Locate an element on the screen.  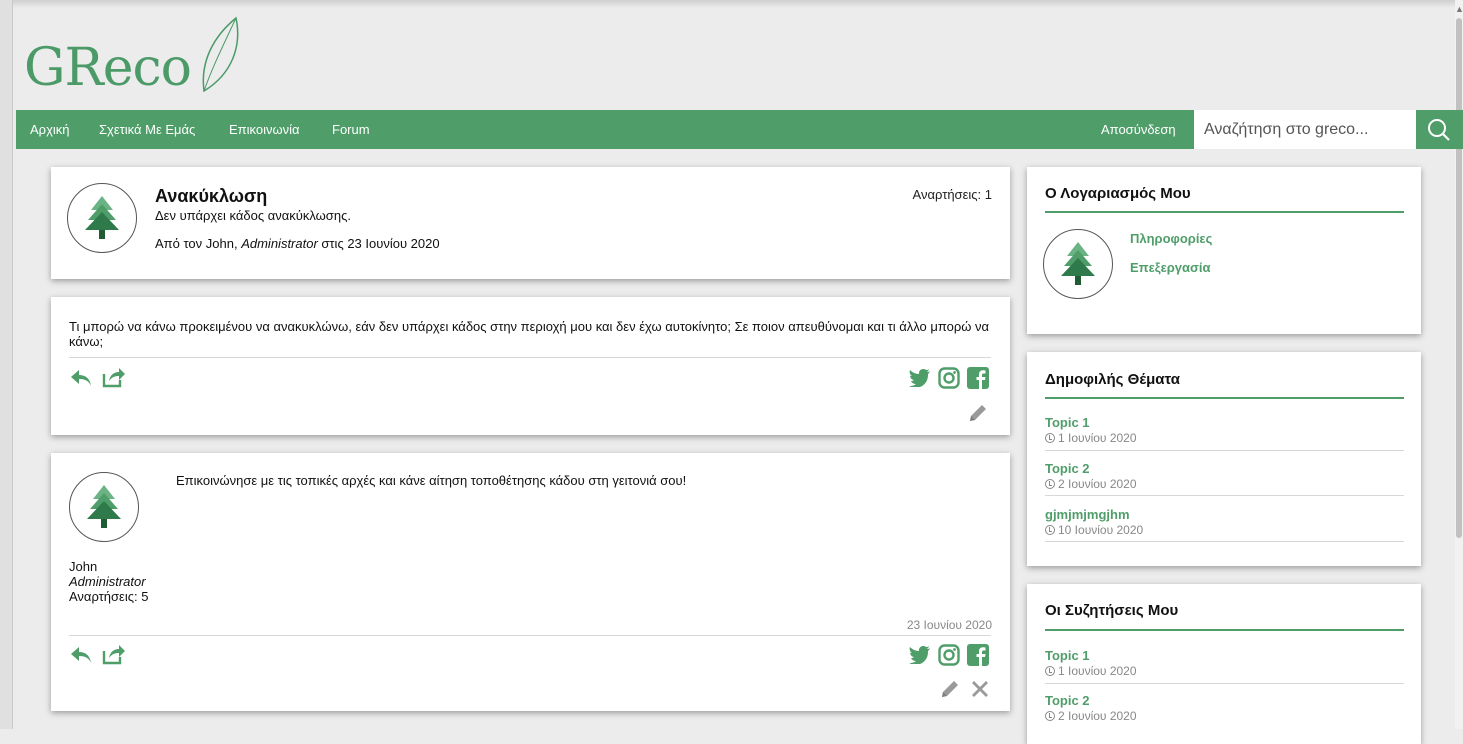
popular-title: Δημοφιλής Θέματα is located at coordinates (1112, 379).